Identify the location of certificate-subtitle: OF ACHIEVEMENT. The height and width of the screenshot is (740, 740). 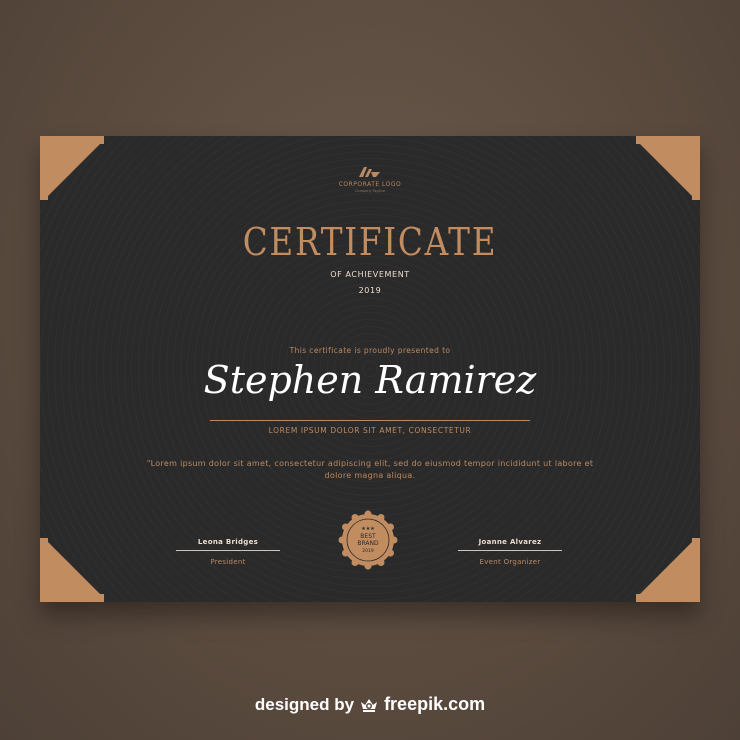
(370, 274).